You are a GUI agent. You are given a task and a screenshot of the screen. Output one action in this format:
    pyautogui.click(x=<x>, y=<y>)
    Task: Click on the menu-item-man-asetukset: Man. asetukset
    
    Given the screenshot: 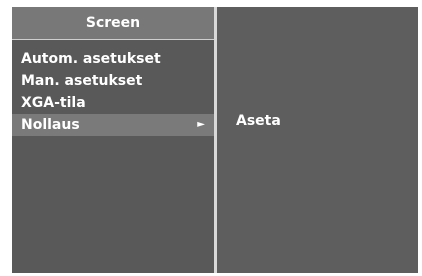 What is the action you would take?
    pyautogui.click(x=113, y=81)
    